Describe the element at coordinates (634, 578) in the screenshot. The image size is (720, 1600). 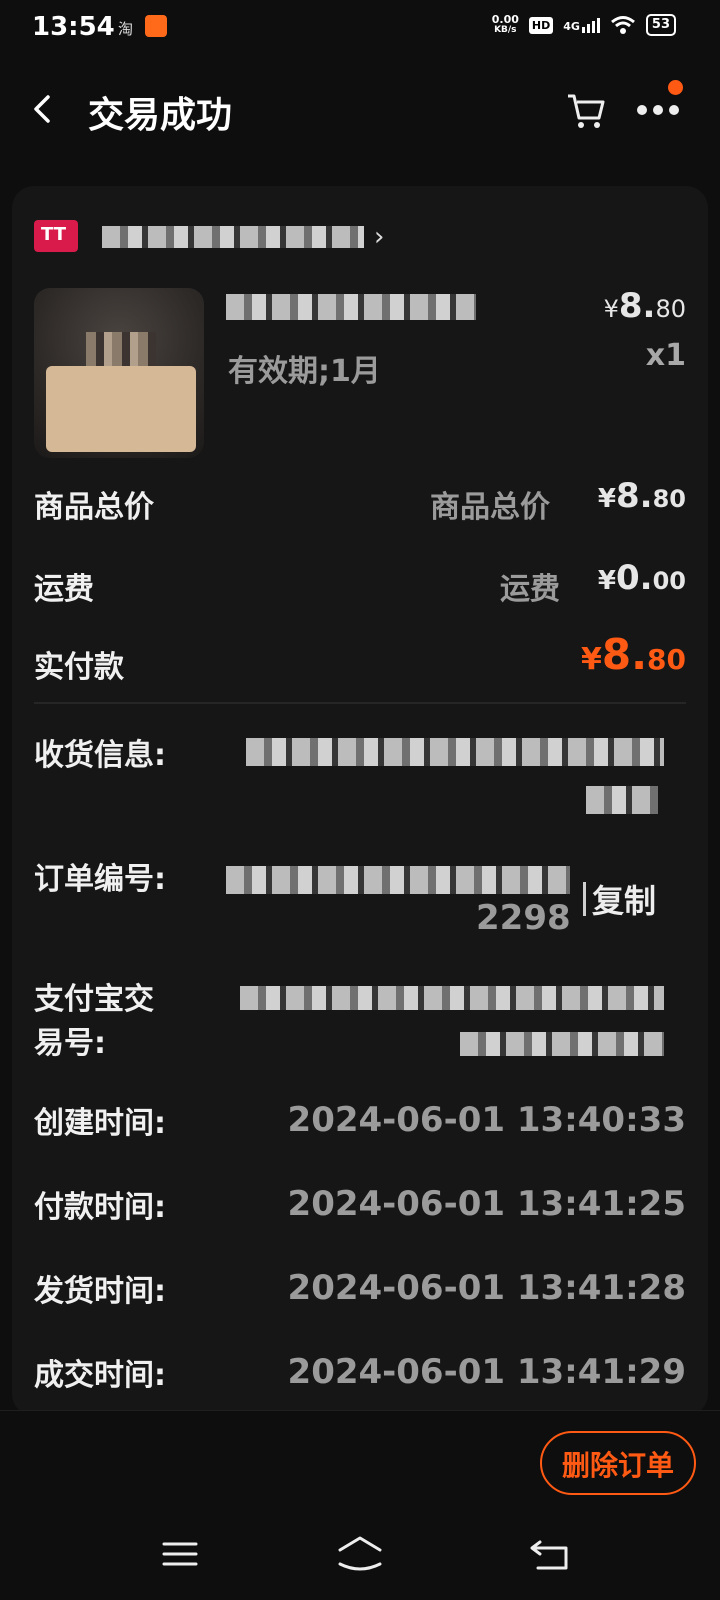
I see `shipping-int: 0.` at that location.